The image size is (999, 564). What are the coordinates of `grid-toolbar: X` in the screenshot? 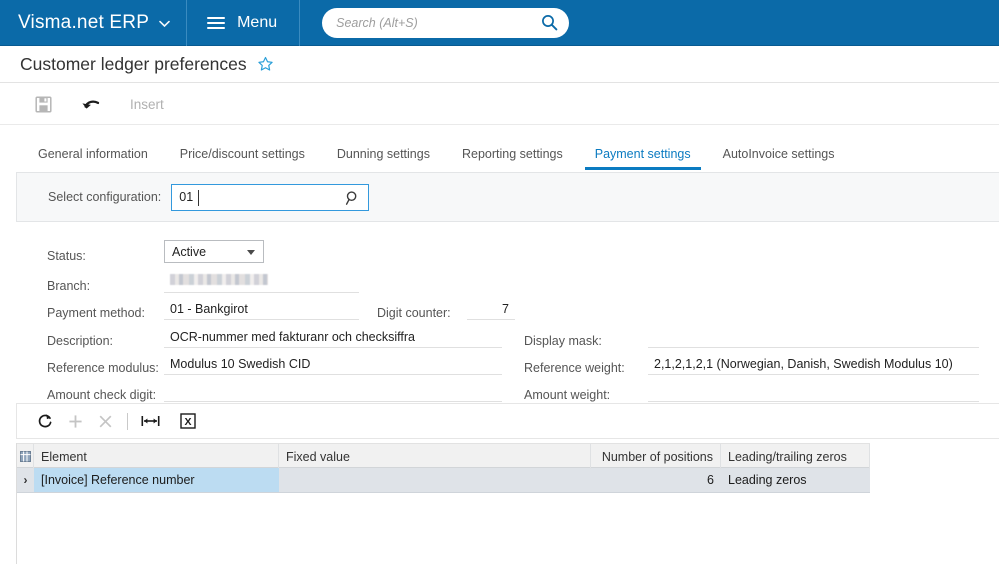 It's located at (507, 421).